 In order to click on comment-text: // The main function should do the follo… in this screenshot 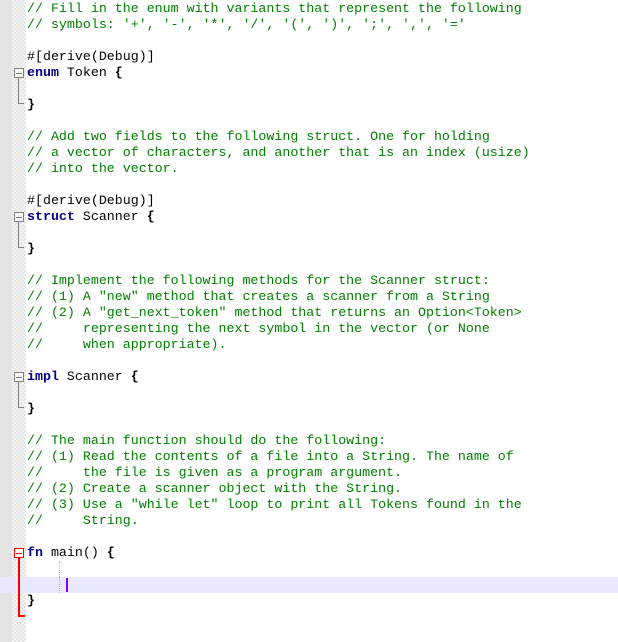, I will do `click(207, 440)`.